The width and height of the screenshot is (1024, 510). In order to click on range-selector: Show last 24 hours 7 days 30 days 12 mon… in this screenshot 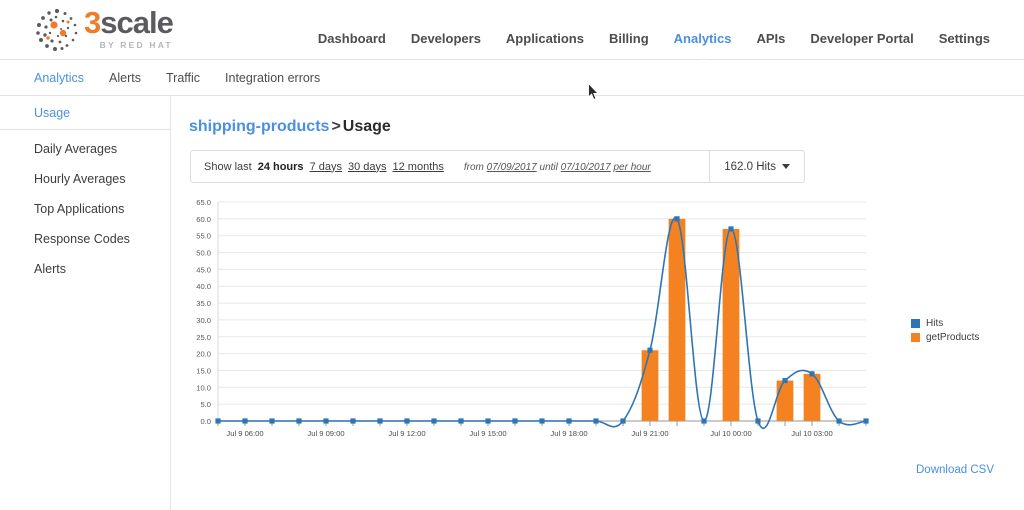, I will do `click(421, 167)`.